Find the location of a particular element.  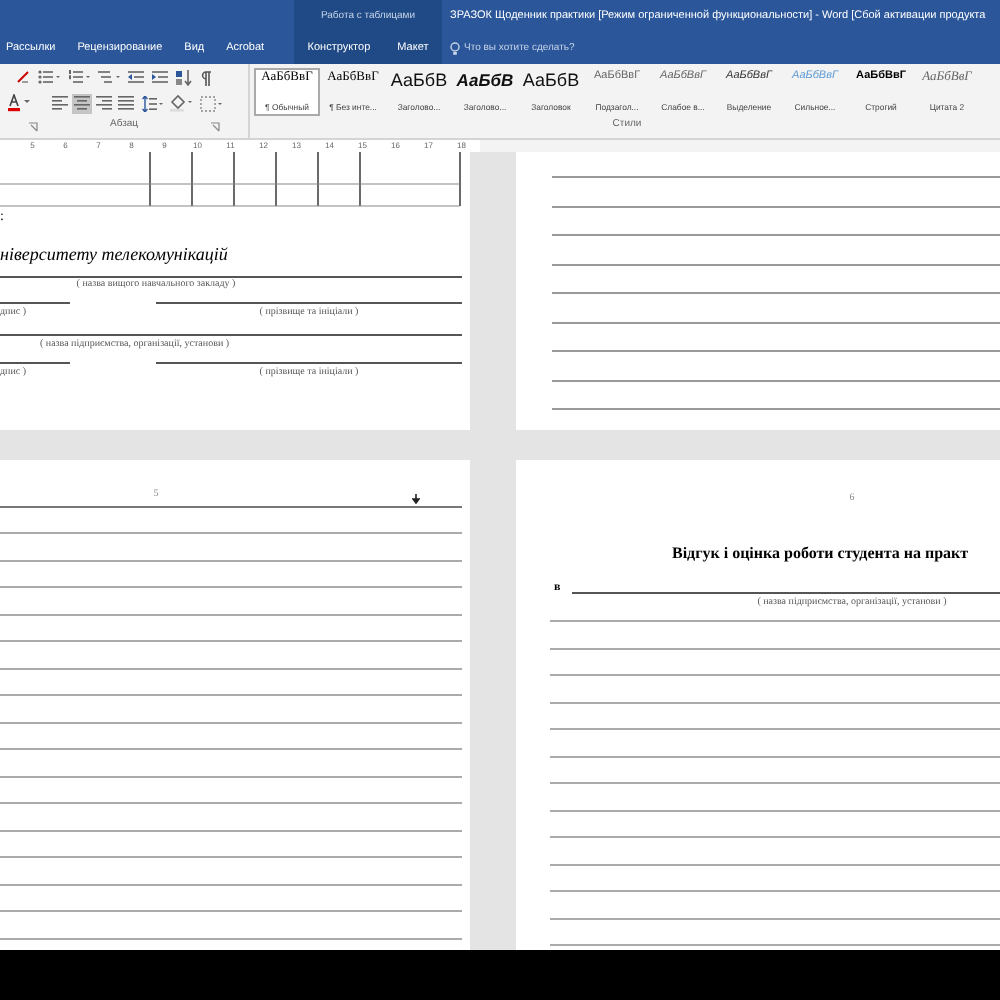

pilcrow-icon is located at coordinates (206, 77).